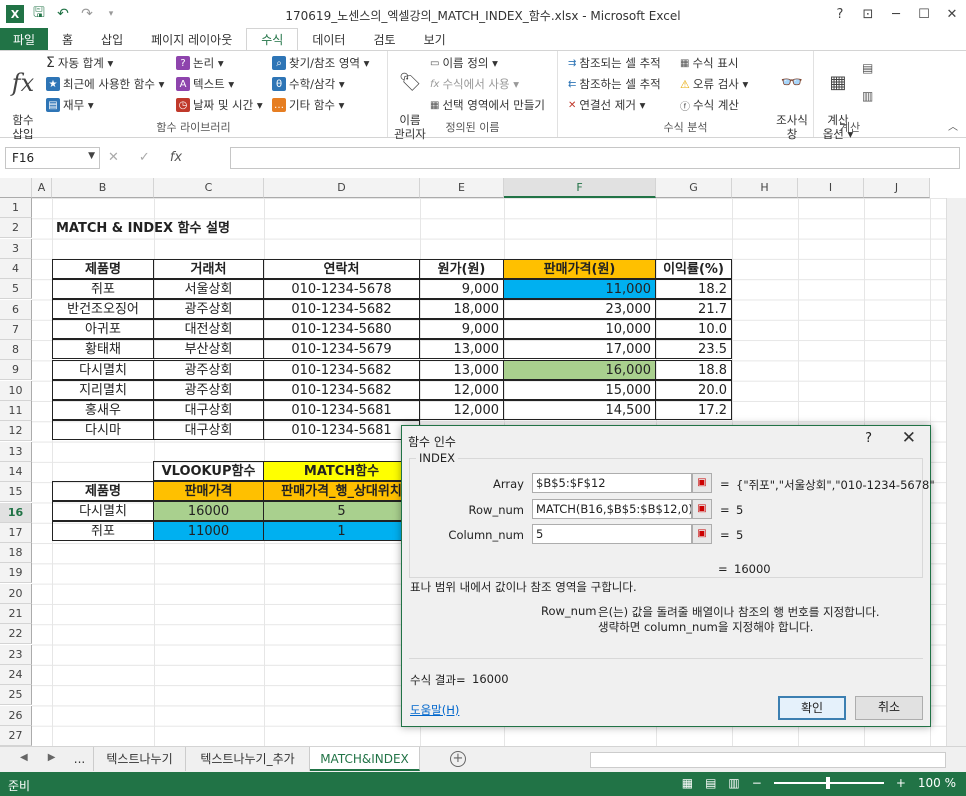 This screenshot has width=966, height=796. Describe the element at coordinates (16, 512) in the screenshot. I see `row-header: 16` at that location.